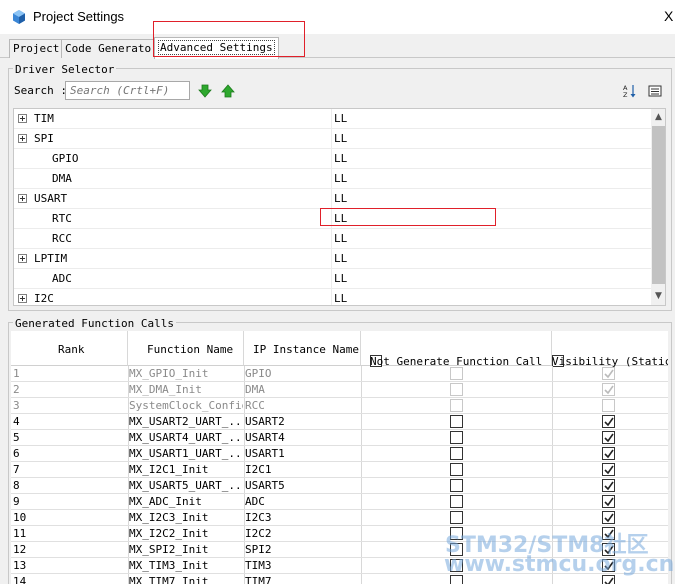 The height and width of the screenshot is (584, 675). What do you see at coordinates (339, 438) in the screenshot?
I see `table-row: 5 MX_USART4_UART_... USART4` at bounding box center [339, 438].